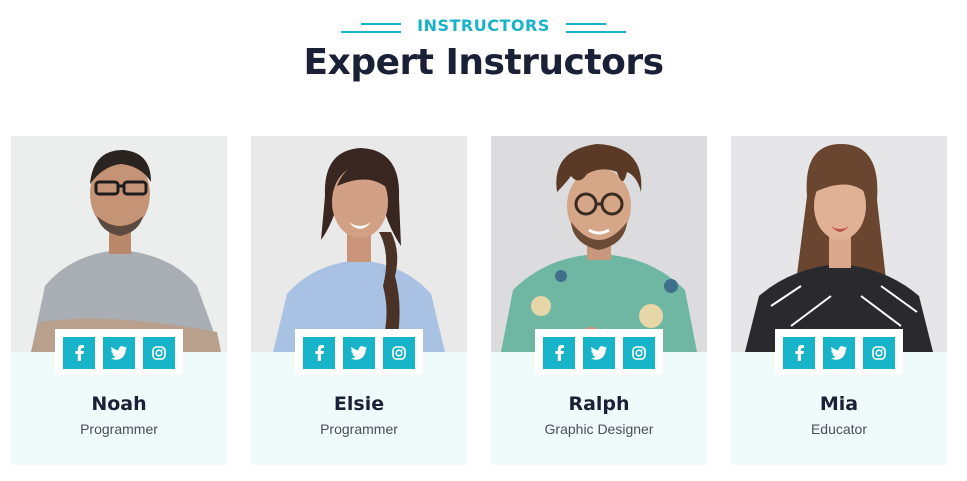 The image size is (967, 481). Describe the element at coordinates (839, 429) in the screenshot. I see `instructor-role: Educator` at that location.